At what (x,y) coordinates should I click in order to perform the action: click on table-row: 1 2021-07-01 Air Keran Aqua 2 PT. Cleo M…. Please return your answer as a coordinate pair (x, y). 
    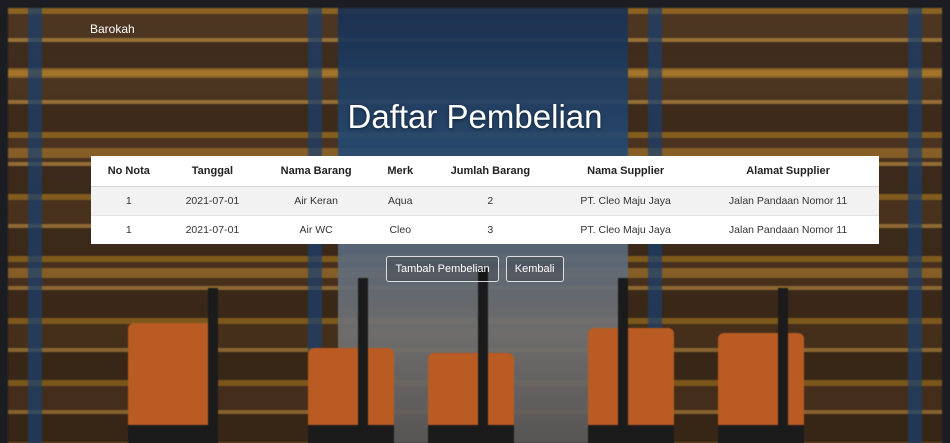
    Looking at the image, I should click on (485, 201).